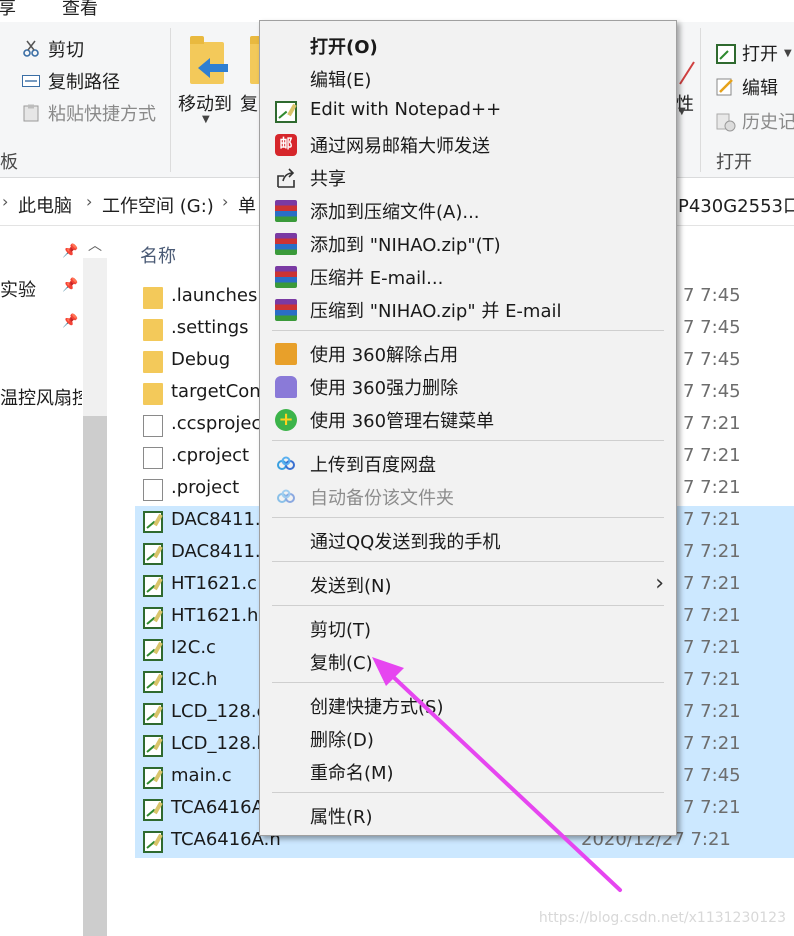  Describe the element at coordinates (158, 255) in the screenshot. I see `column-header-name: 名称` at that location.